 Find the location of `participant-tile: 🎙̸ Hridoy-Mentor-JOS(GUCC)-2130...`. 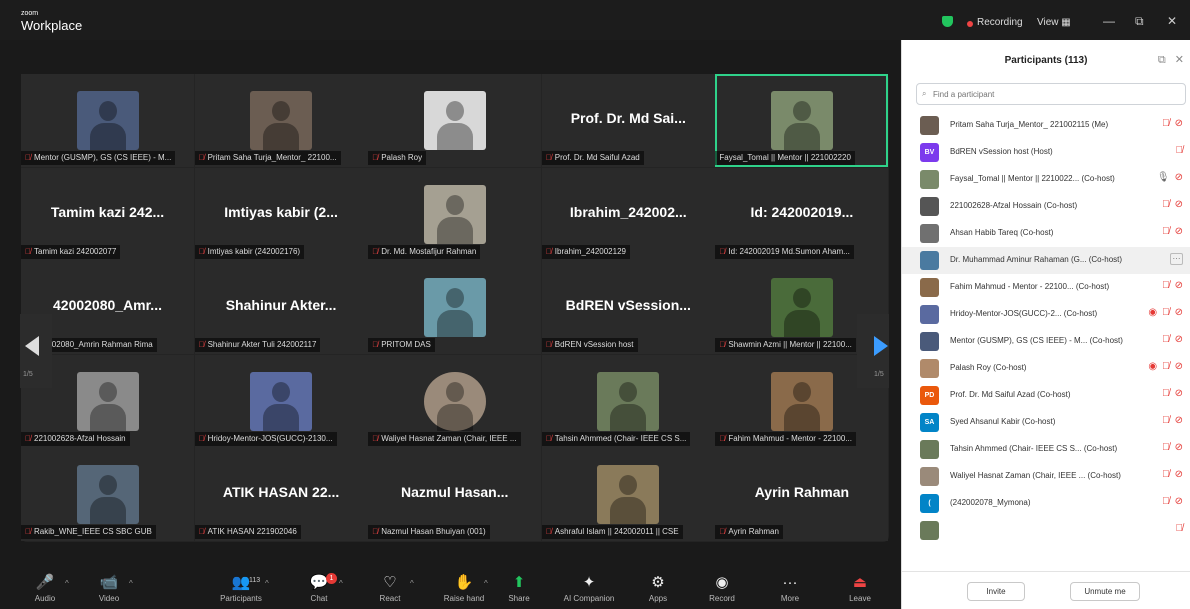

participant-tile: 🎙̸ Hridoy-Mentor-JOS(GUCC)-2130... is located at coordinates (281, 401).